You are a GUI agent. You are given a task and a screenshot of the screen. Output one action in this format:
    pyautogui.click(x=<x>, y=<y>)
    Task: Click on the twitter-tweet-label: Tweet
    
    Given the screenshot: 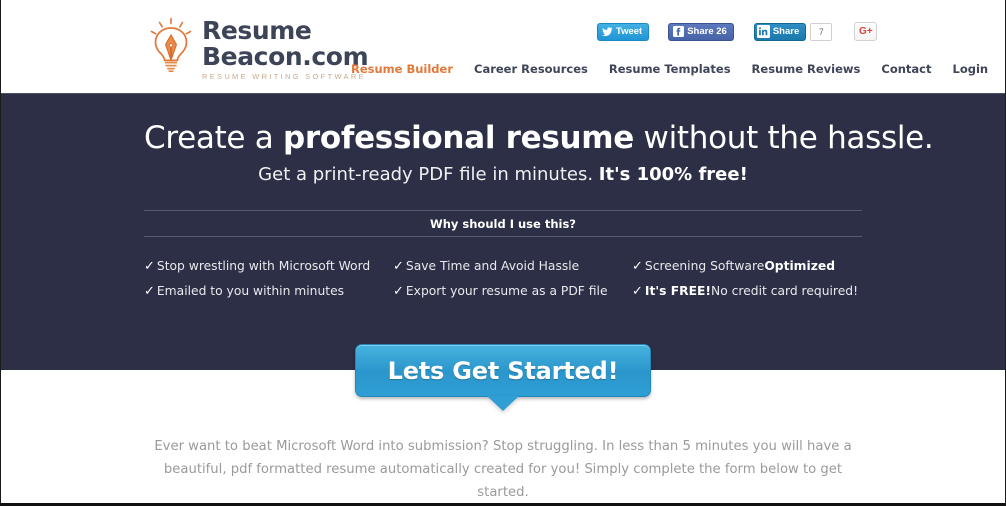 What is the action you would take?
    pyautogui.click(x=629, y=31)
    